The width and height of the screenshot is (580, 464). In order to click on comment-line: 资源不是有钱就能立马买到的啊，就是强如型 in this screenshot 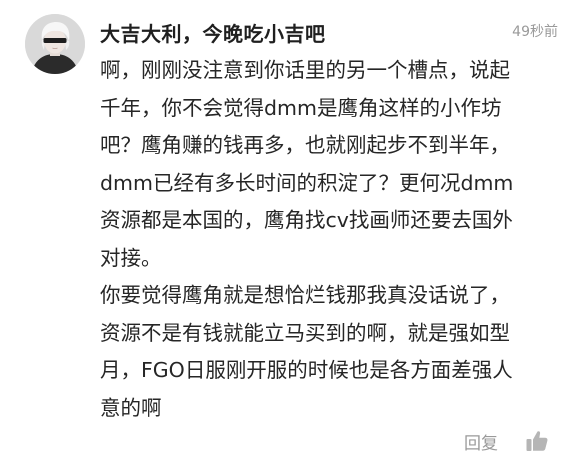, I will do `click(305, 332)`.